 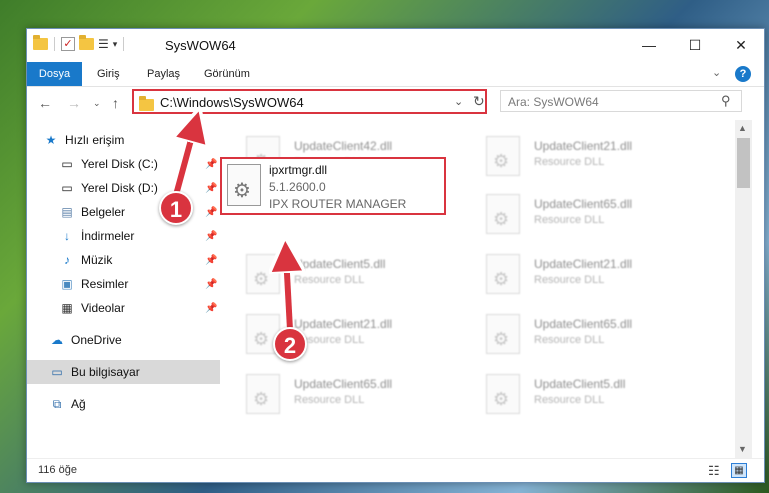 What do you see at coordinates (741, 45) in the screenshot?
I see `close-button: ✕` at bounding box center [741, 45].